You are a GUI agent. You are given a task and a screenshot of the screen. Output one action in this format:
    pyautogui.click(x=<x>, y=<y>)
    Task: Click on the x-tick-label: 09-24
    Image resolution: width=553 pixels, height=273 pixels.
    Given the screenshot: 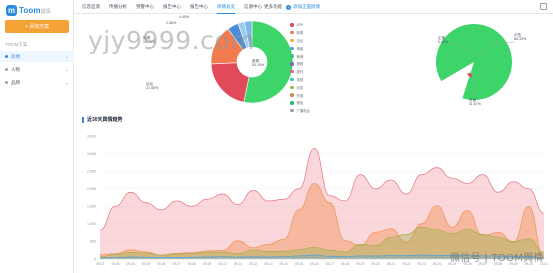 What is the action you would take?
    pyautogui.click(x=437, y=264)
    